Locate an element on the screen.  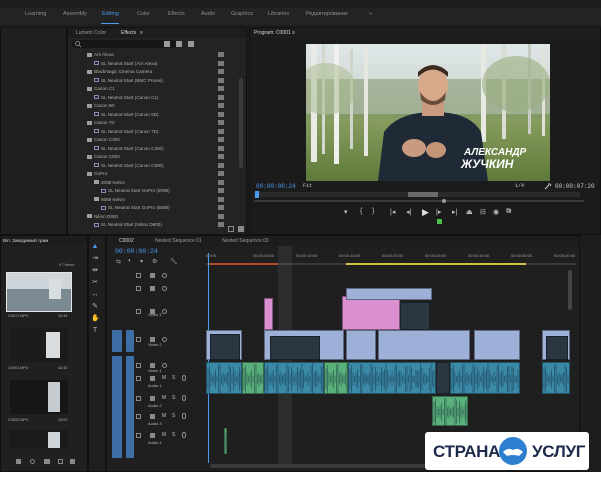
step-back-icon: ◂| is located at coordinates (408, 212).